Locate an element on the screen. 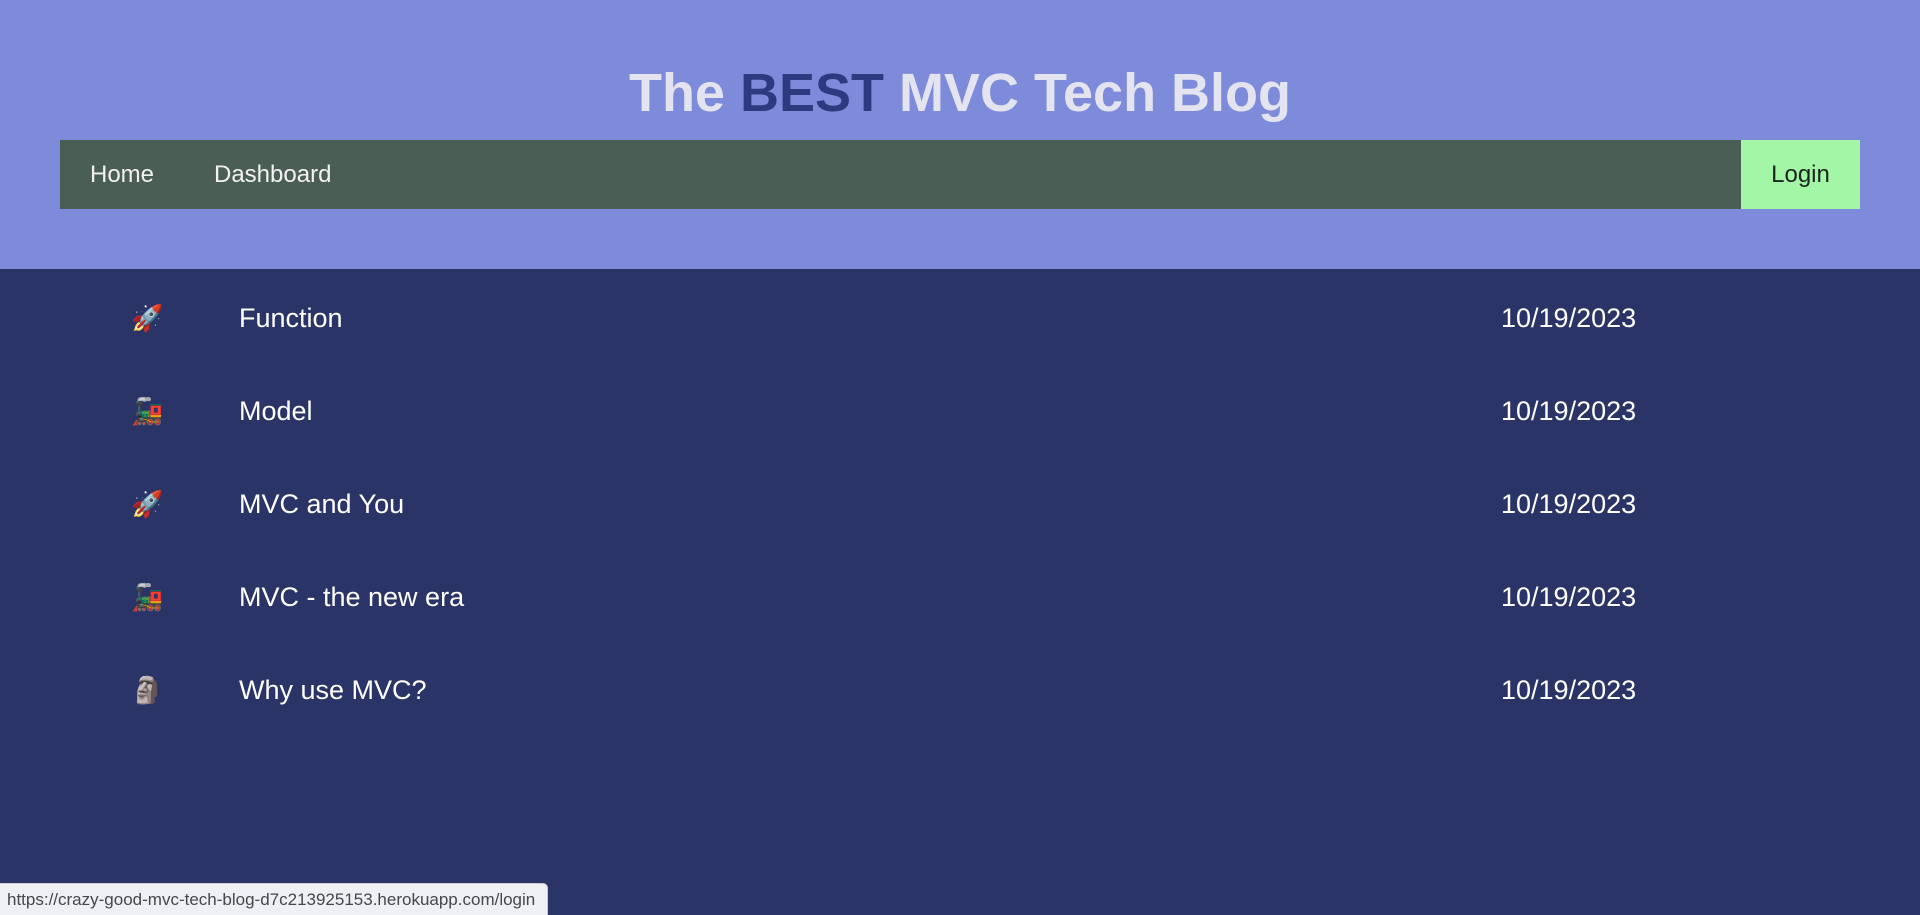  navbar: Home Dashboard Login is located at coordinates (960, 174).